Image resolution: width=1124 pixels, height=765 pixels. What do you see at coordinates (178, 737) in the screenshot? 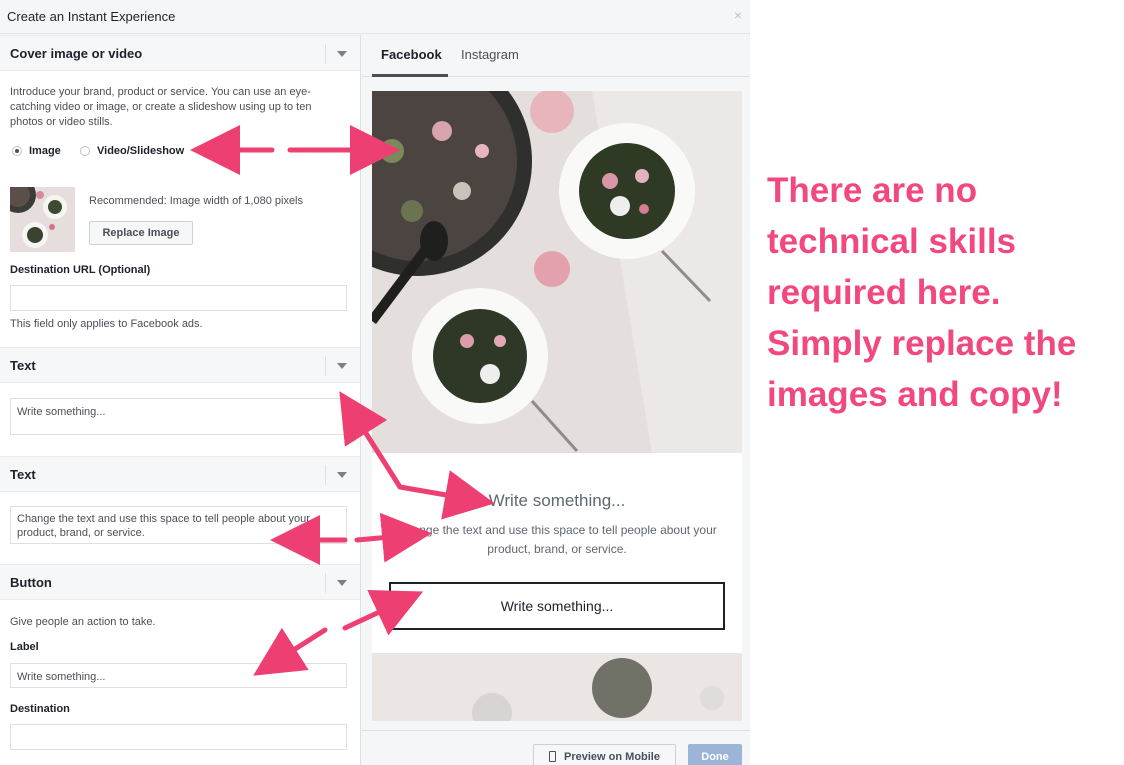
I see `button-destination-input` at bounding box center [178, 737].